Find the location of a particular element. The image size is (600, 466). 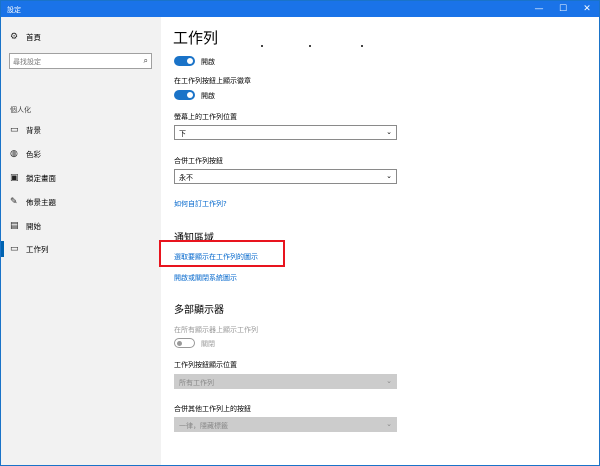

dropdown-value: 永不 is located at coordinates (186, 178).